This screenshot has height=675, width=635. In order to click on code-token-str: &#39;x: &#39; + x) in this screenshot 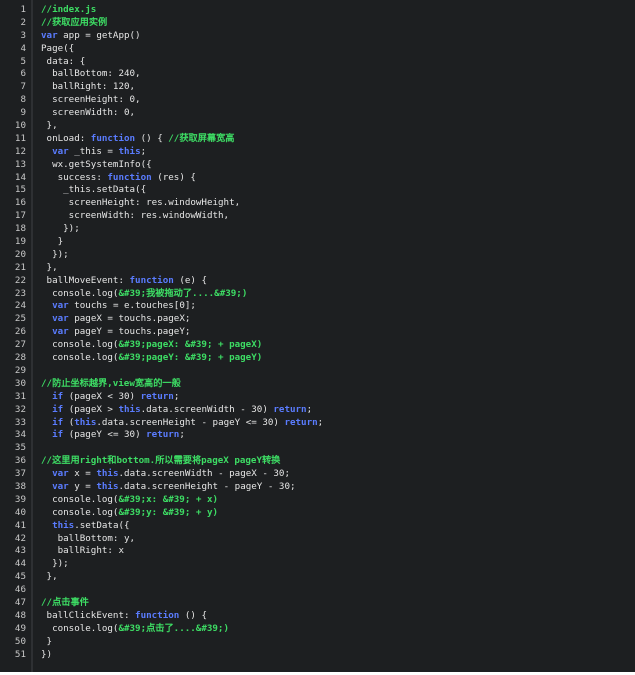, I will do `click(168, 499)`.